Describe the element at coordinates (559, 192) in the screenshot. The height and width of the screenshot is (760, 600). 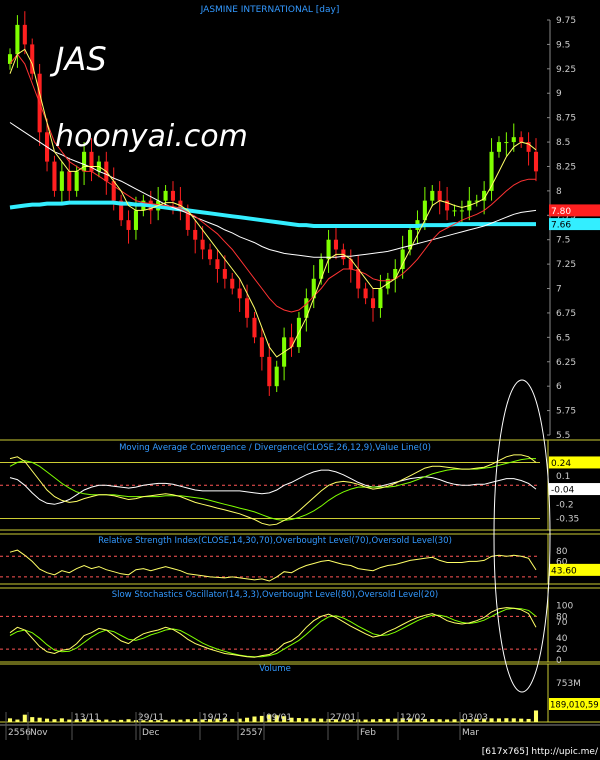
I see `price-tick-7: 8` at that location.